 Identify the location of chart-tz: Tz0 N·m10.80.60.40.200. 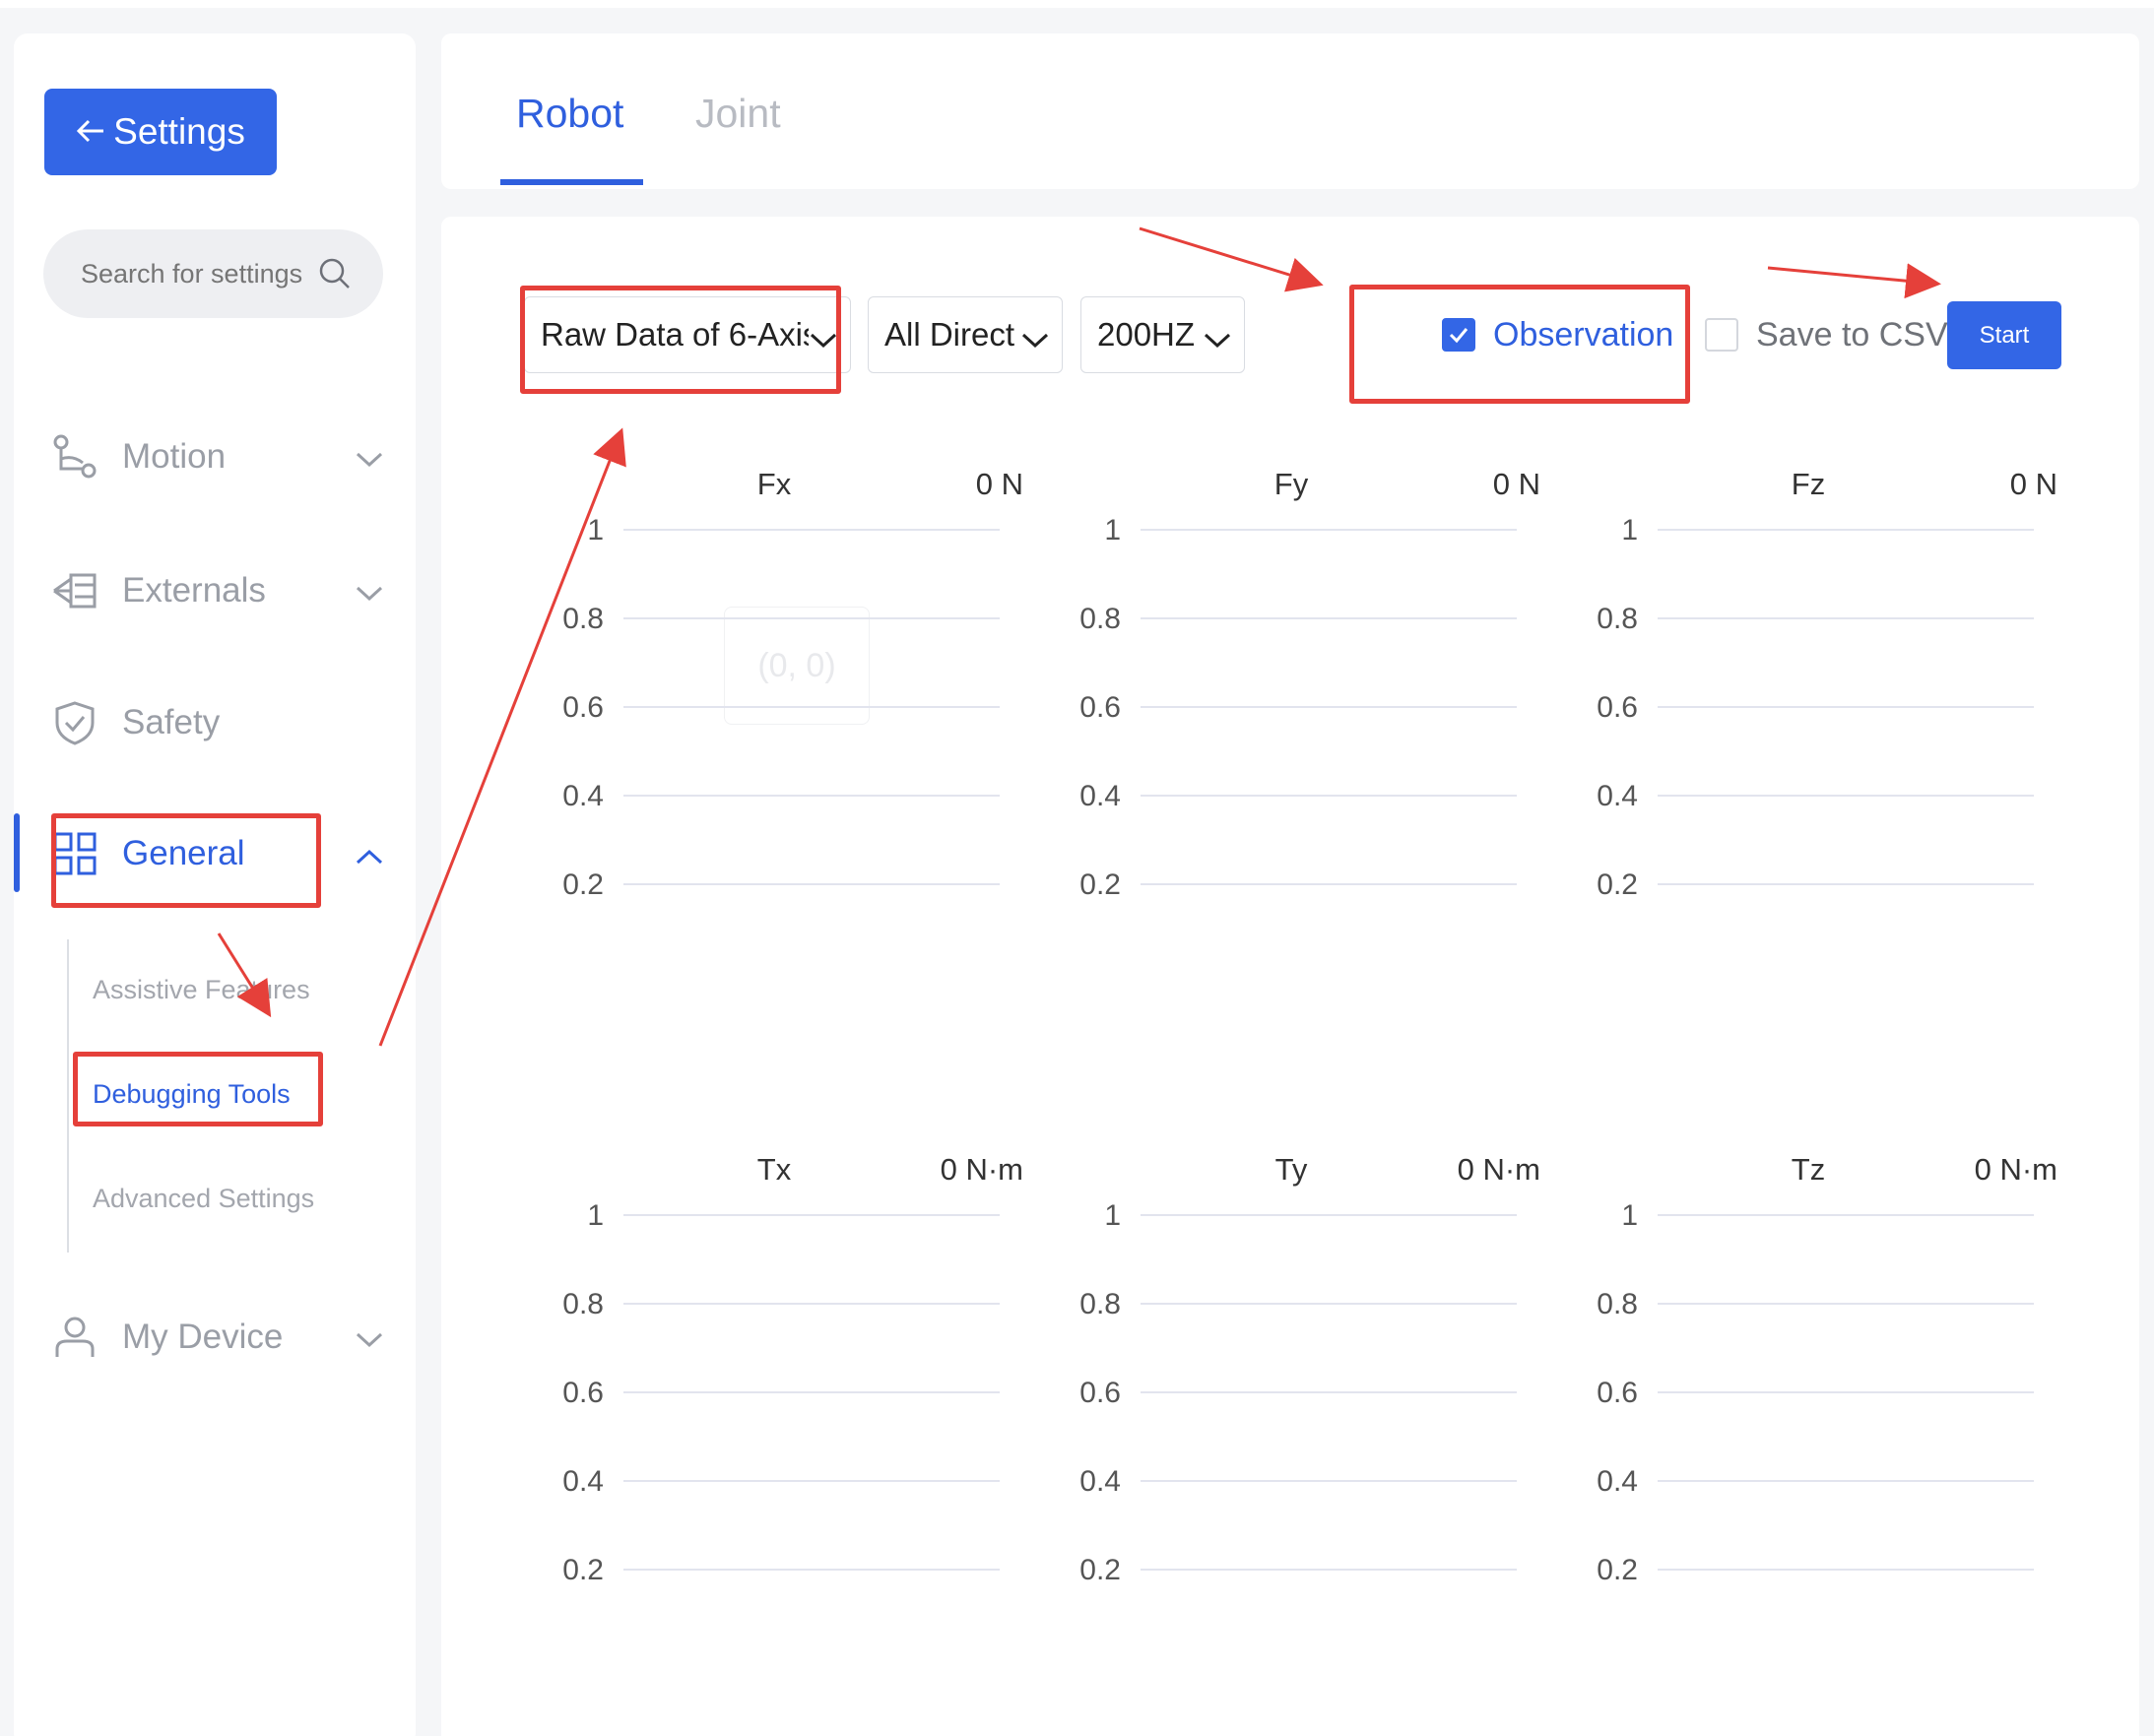
(1837, 1394).